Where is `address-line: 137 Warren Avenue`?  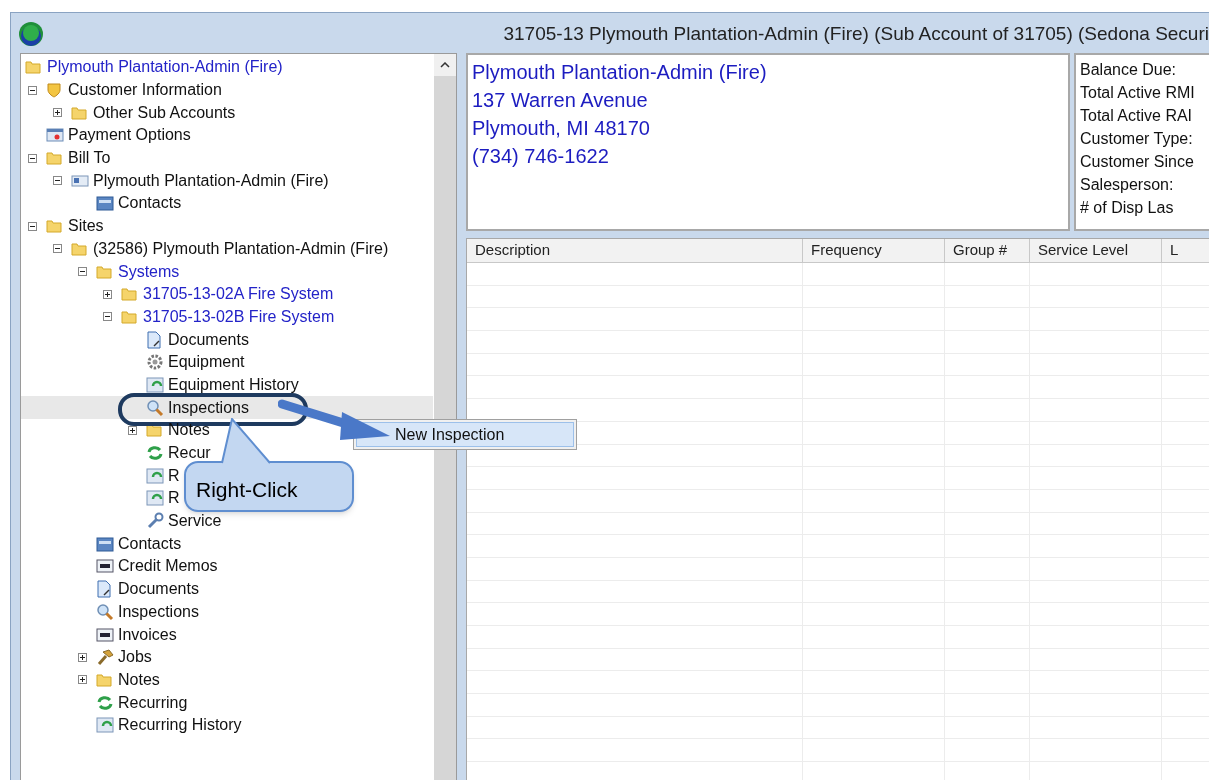 address-line: 137 Warren Avenue is located at coordinates (560, 100).